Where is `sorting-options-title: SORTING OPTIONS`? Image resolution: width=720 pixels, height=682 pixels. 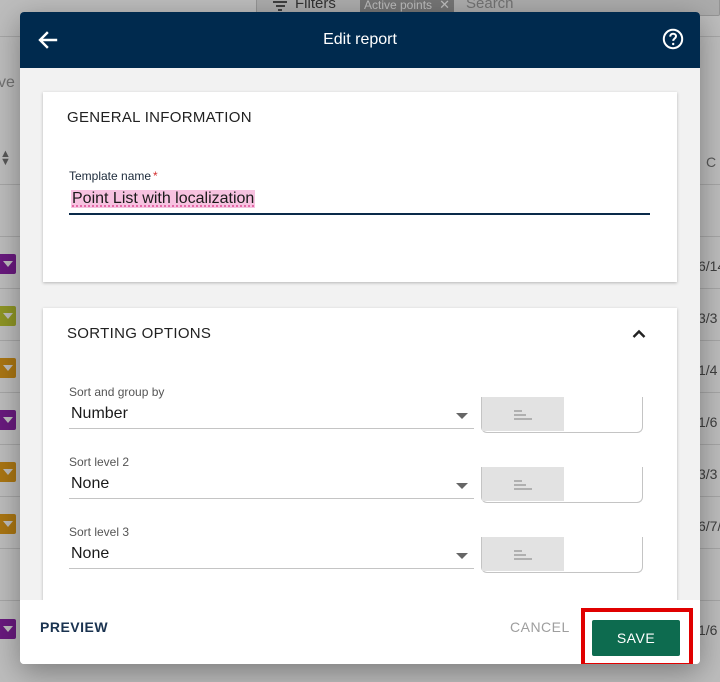 sorting-options-title: SORTING OPTIONS is located at coordinates (139, 333).